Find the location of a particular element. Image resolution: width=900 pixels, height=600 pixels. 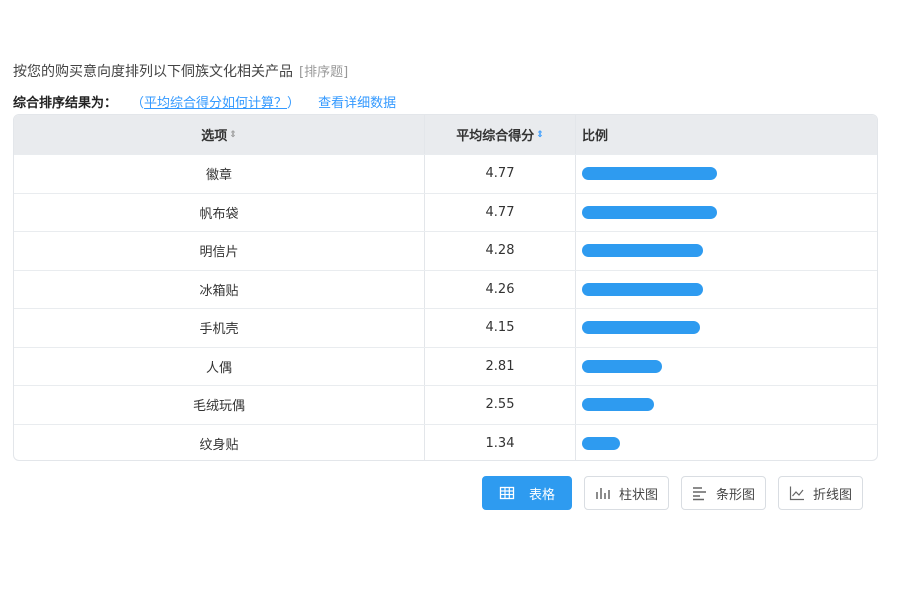

view-bar-label: 条形图 is located at coordinates (736, 495).